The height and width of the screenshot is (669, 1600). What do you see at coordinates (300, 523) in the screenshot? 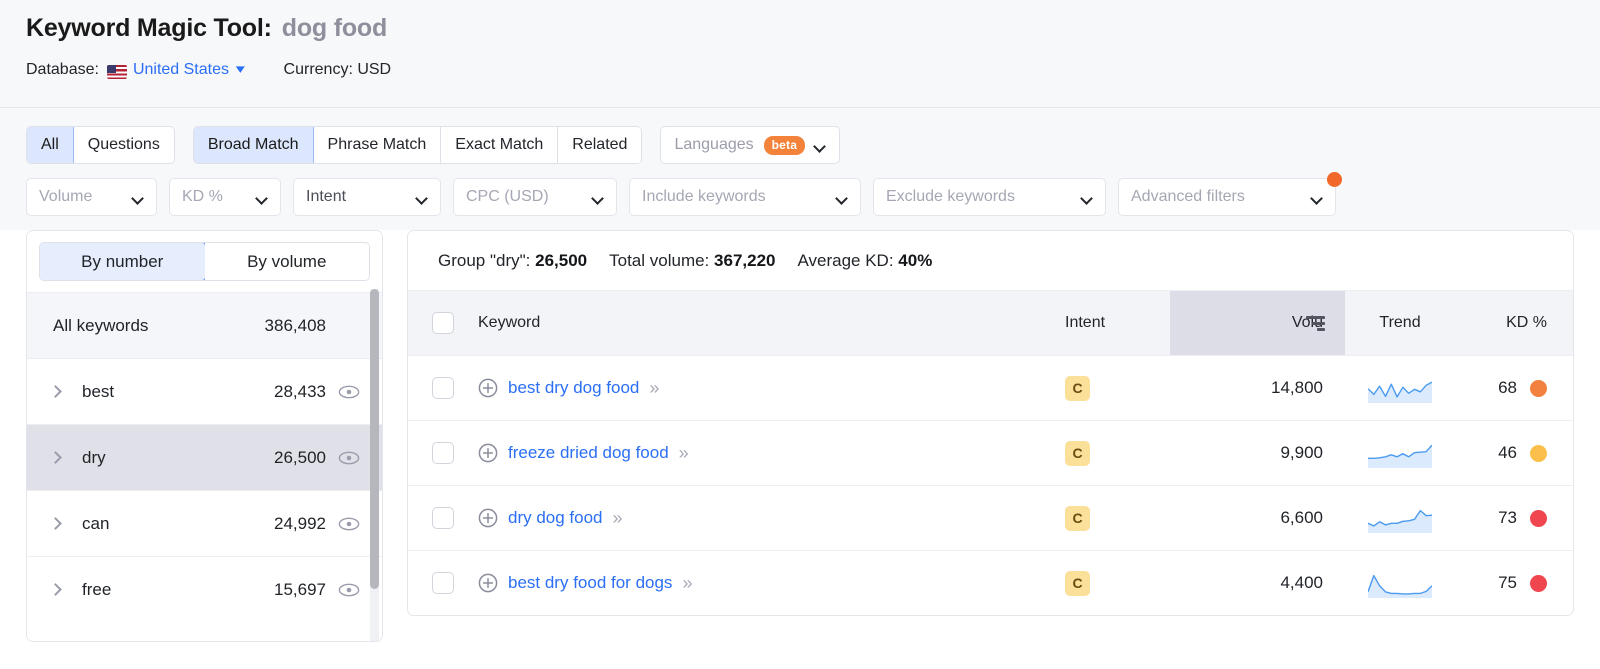
I see `group-count: 24,992` at bounding box center [300, 523].